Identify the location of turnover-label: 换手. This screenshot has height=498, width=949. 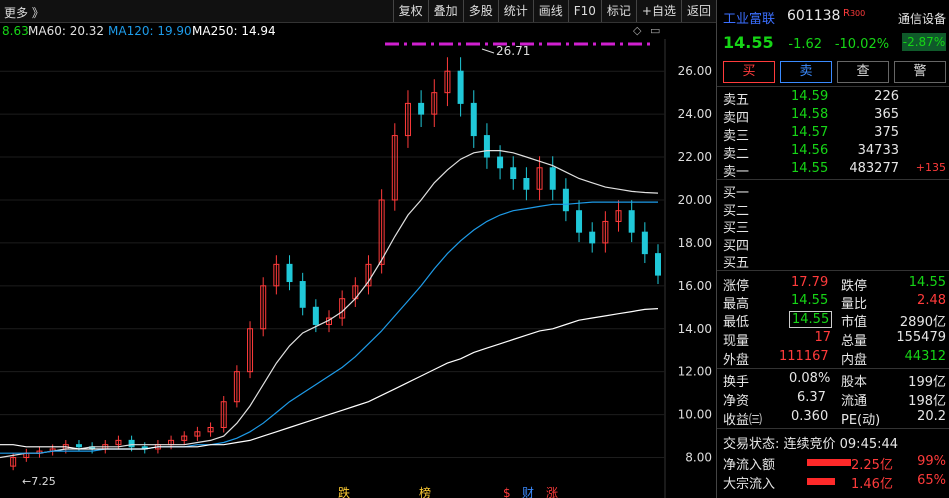
(736, 382).